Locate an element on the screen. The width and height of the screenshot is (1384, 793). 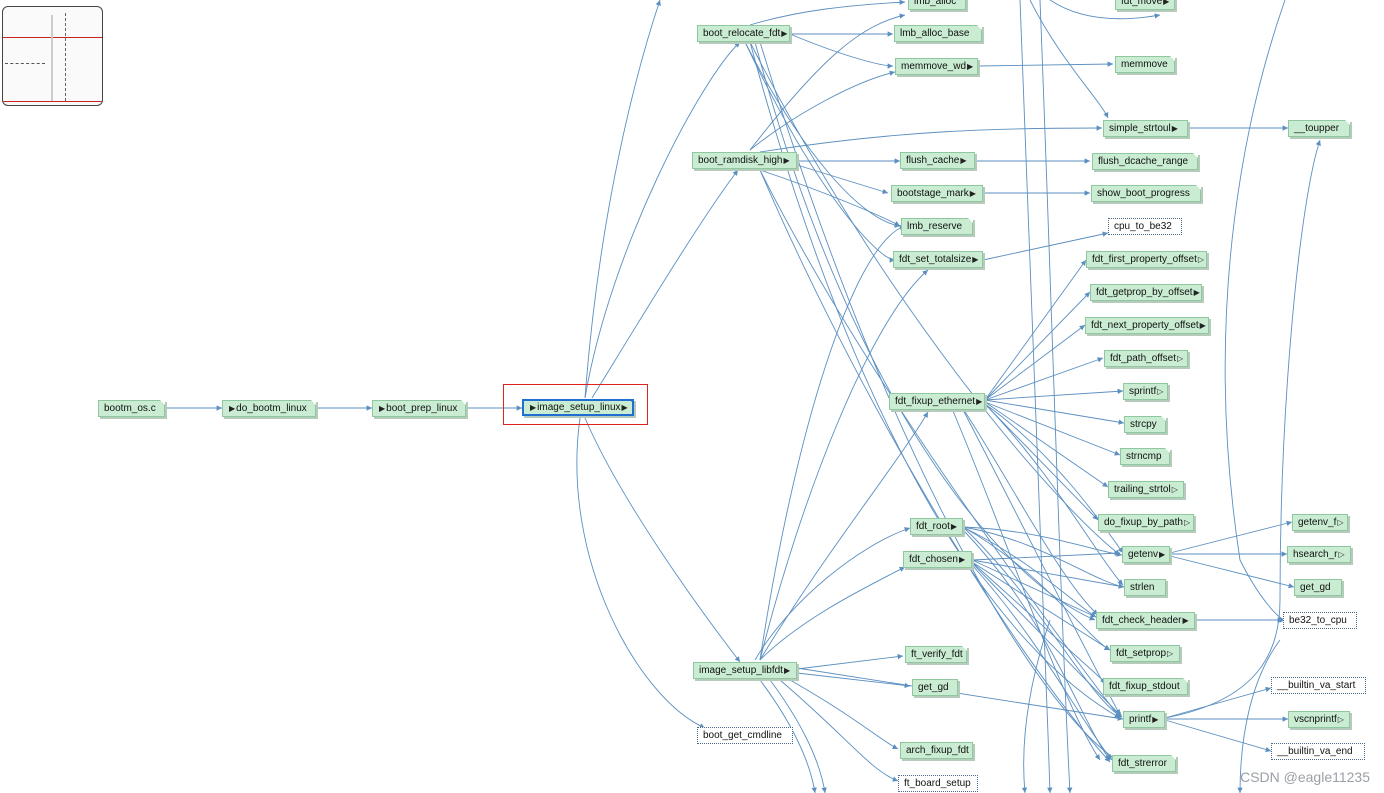
node-label: hsearch_r is located at coordinates (1315, 554).